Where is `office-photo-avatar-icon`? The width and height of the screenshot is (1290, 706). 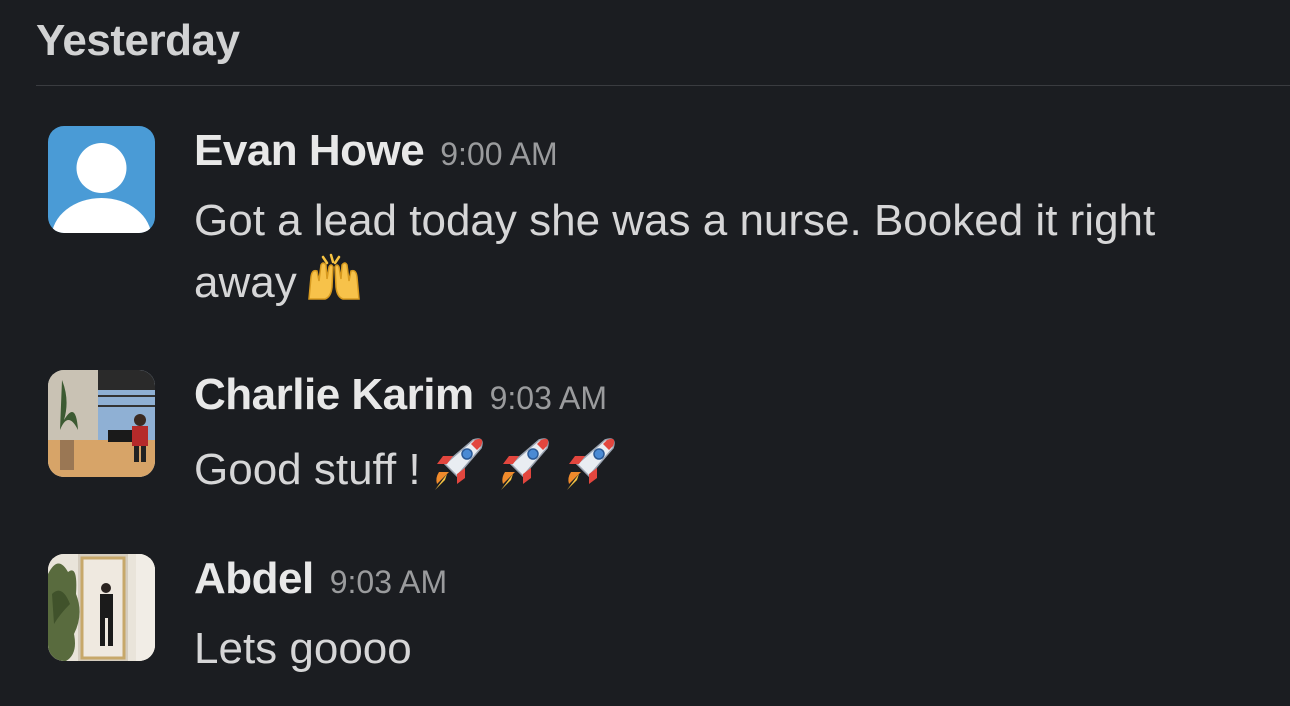
office-photo-avatar-icon is located at coordinates (101, 423).